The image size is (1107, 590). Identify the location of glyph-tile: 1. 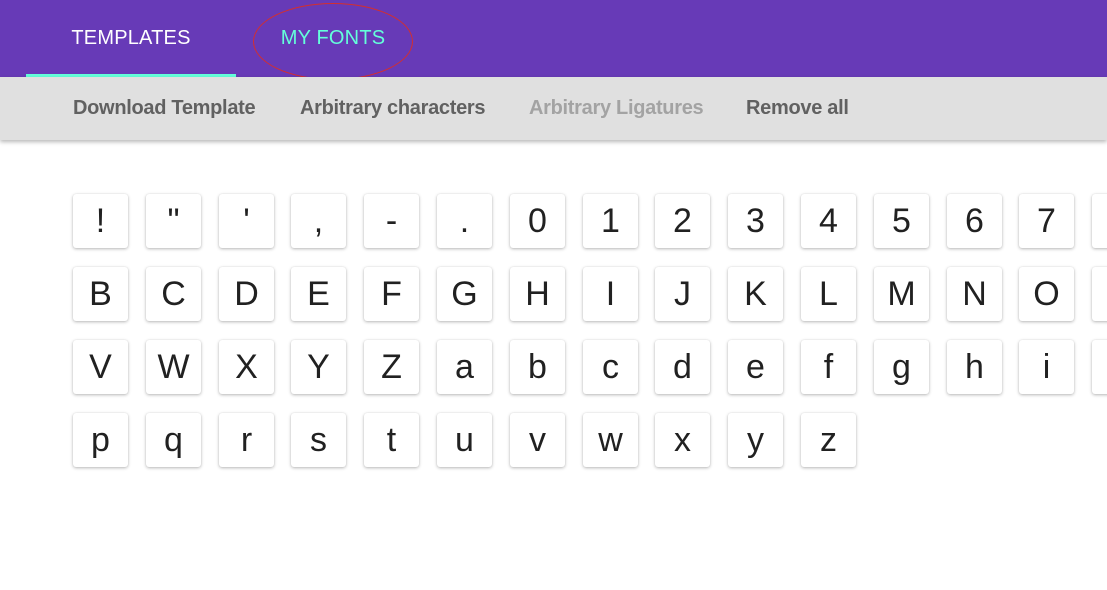
(610, 221).